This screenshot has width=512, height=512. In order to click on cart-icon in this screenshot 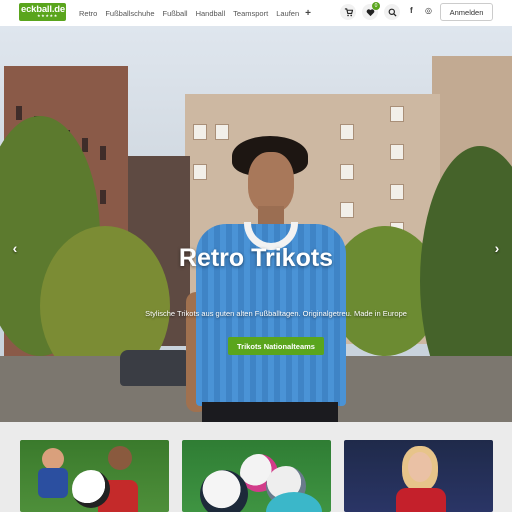, I will do `click(348, 11)`.